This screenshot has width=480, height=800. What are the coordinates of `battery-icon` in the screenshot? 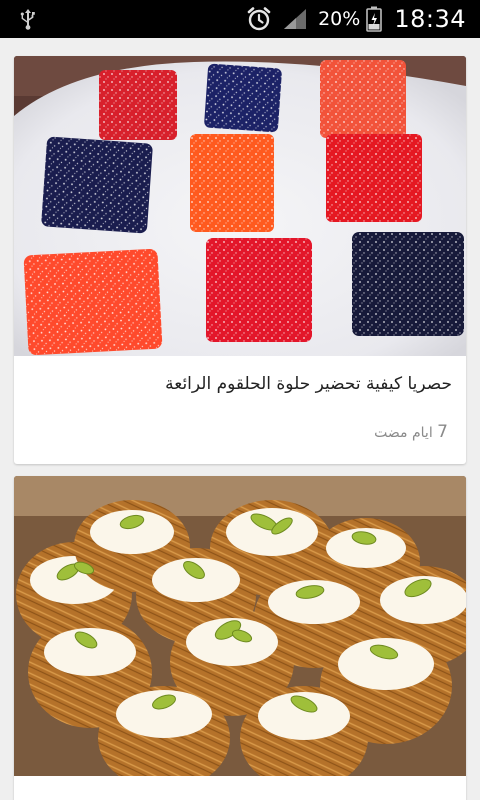 It's located at (374, 19).